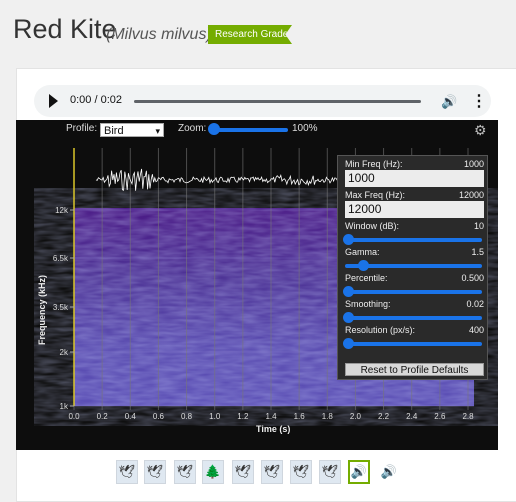  I want to click on window-value: 10, so click(478, 226).